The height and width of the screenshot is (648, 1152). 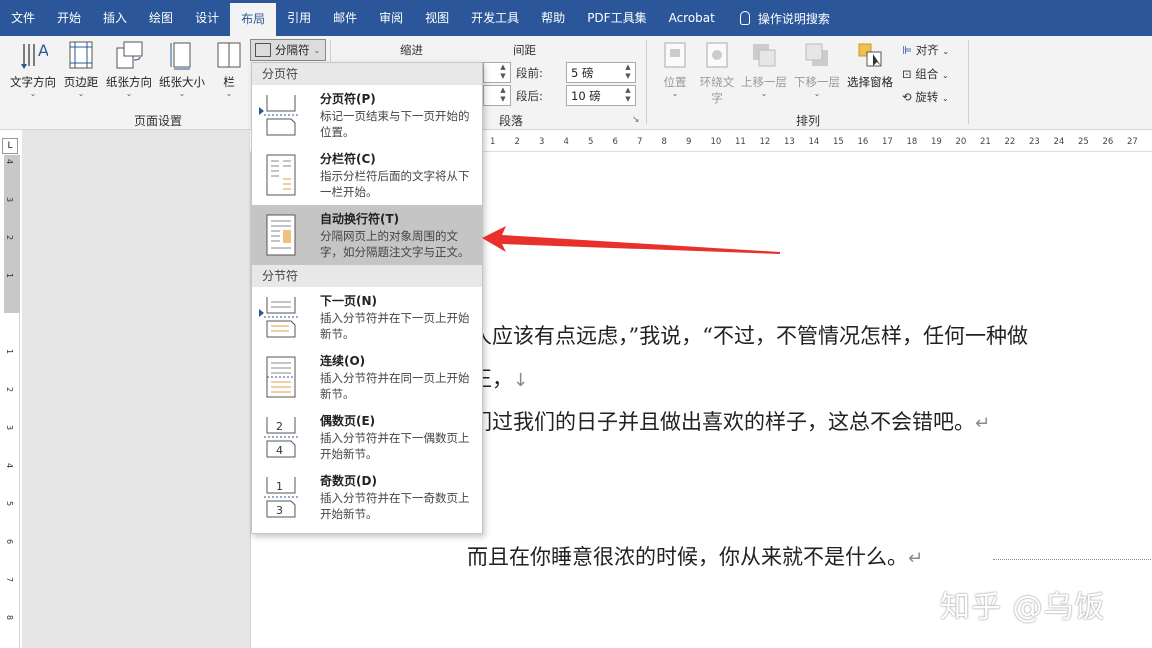 I want to click on tab-help: 帮助, so click(x=553, y=18).